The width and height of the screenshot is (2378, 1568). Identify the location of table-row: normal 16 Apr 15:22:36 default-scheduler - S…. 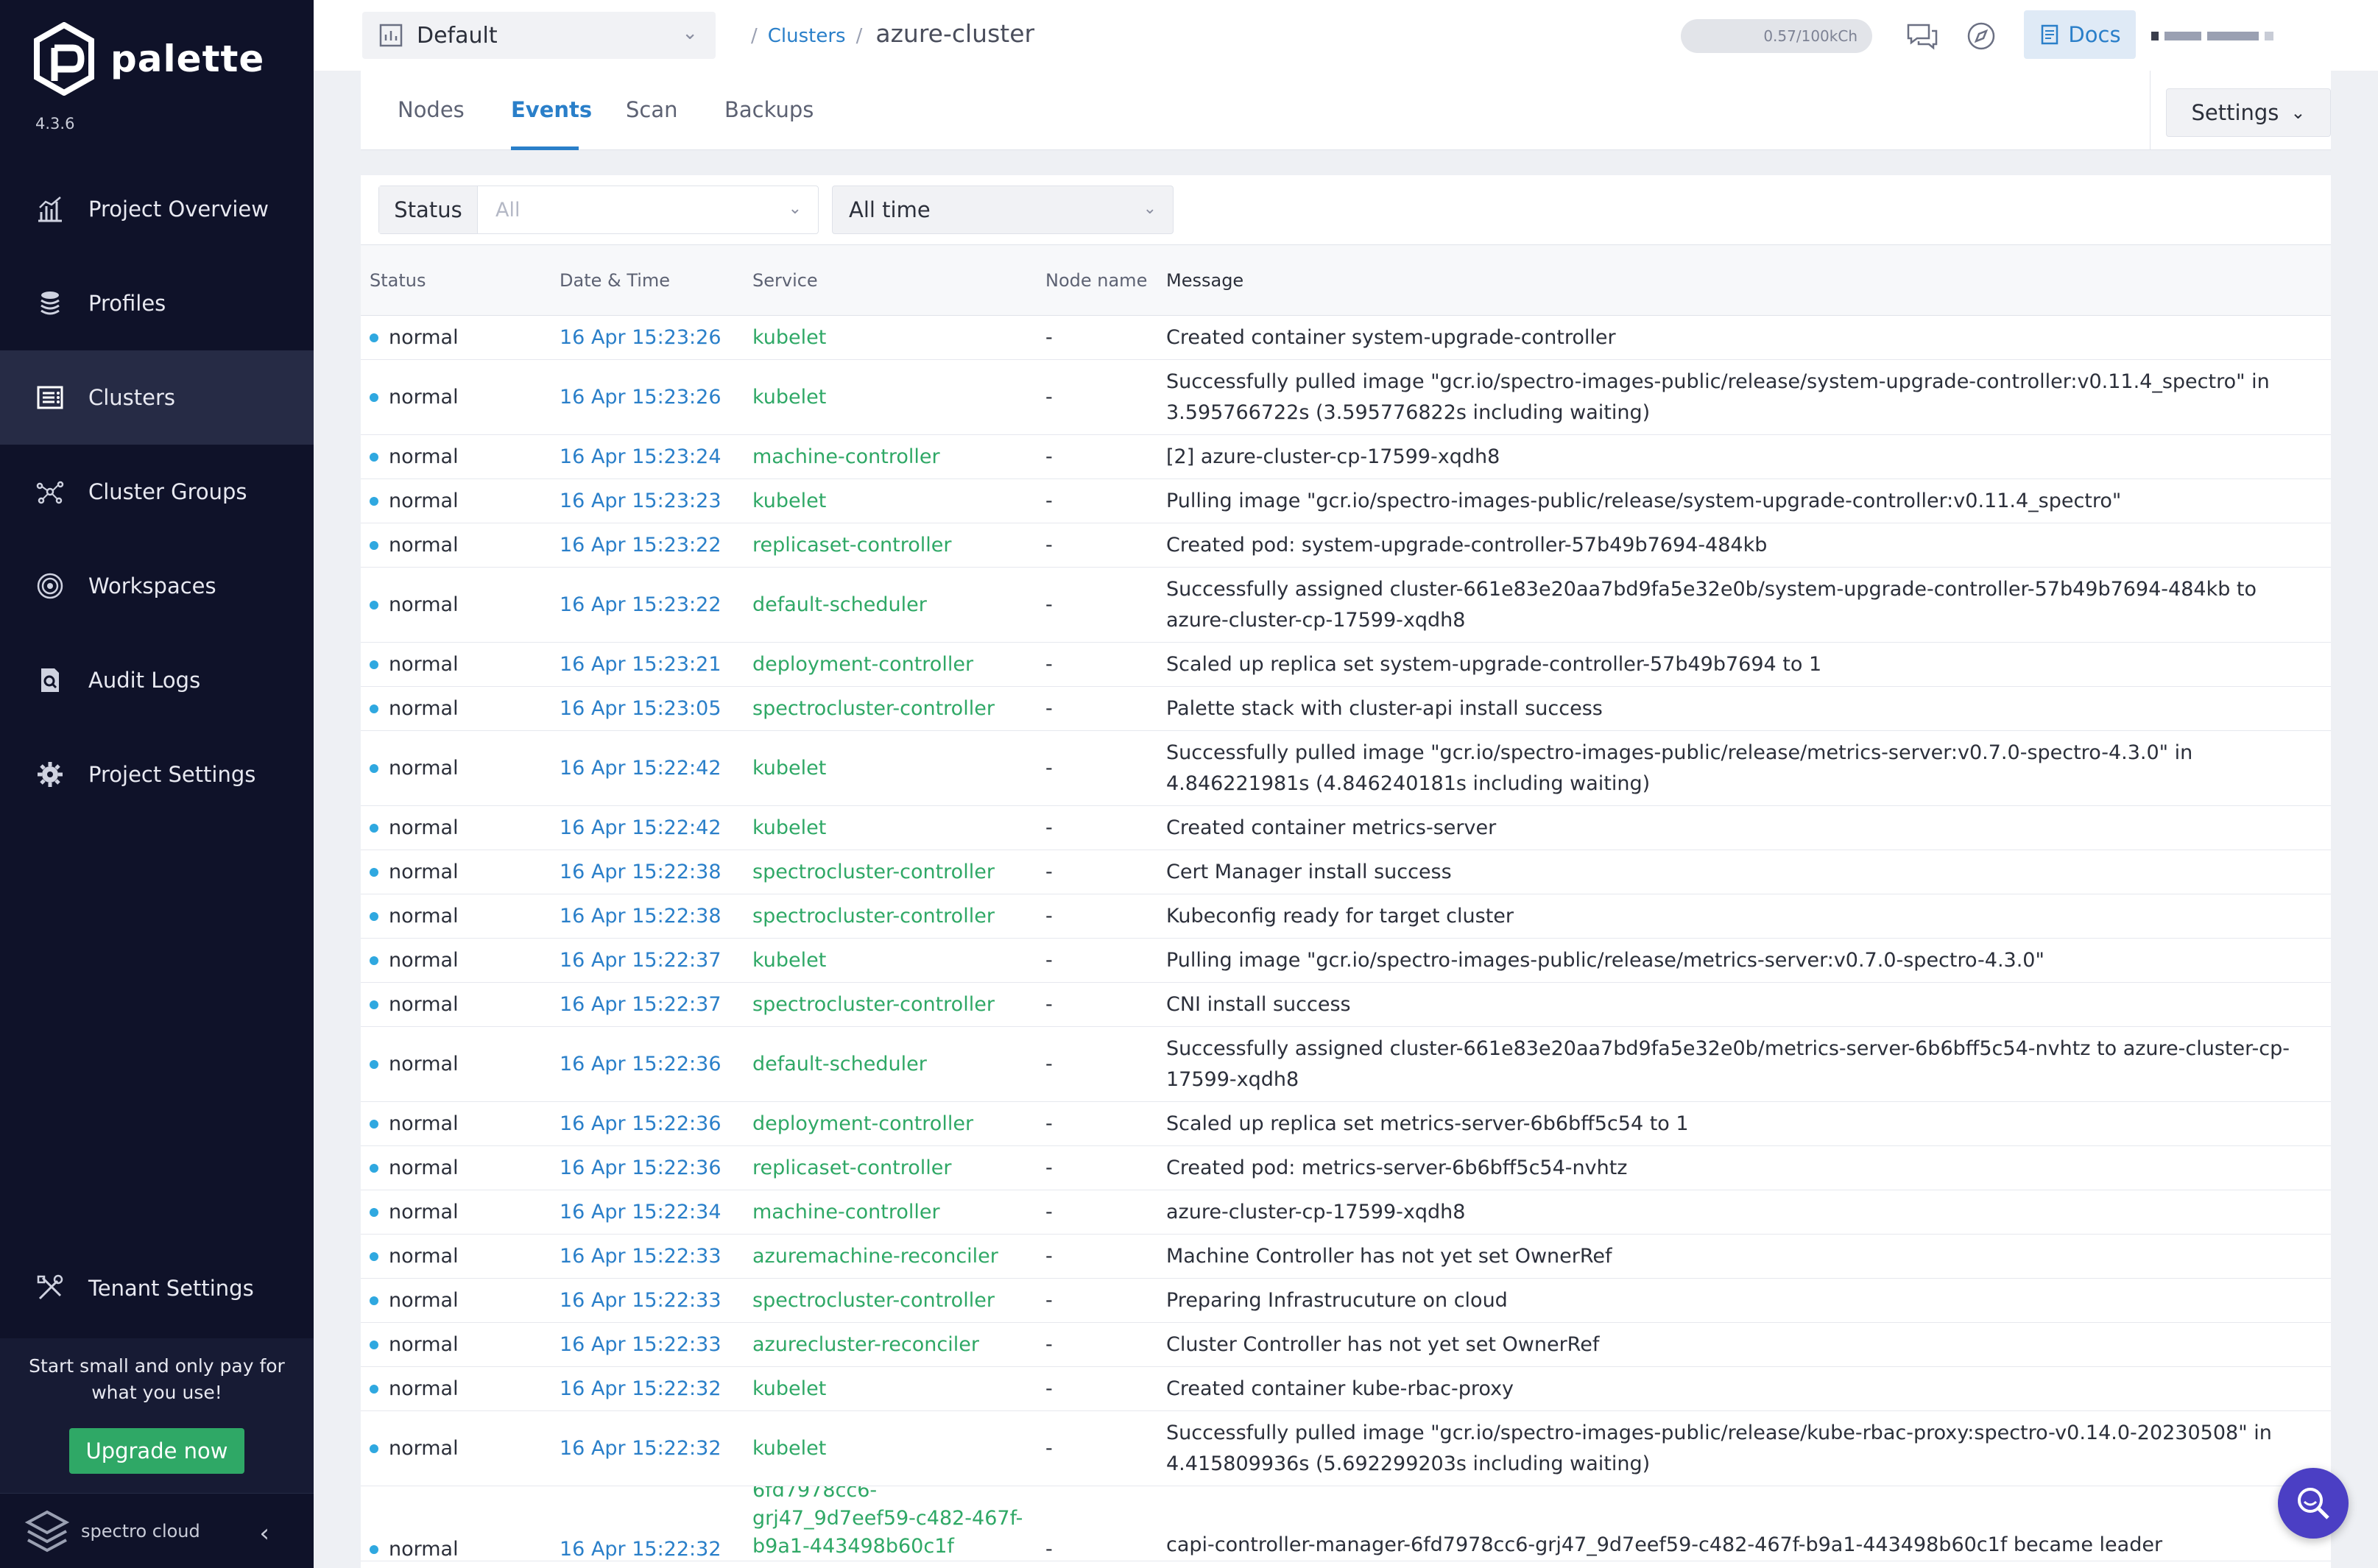
(1346, 1065).